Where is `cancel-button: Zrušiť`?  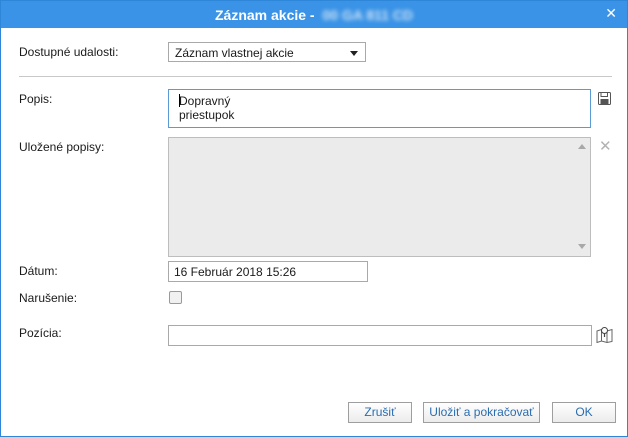
cancel-button: Zrušiť is located at coordinates (380, 412).